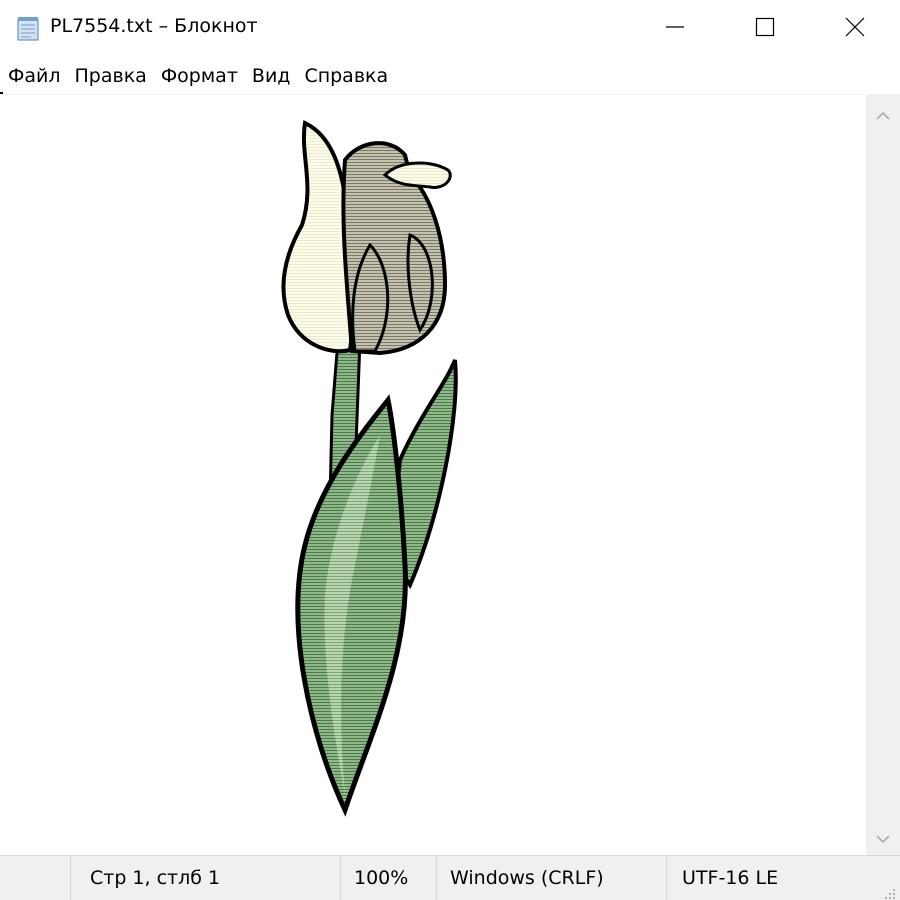 The image size is (900, 900). I want to click on status-line-ending: Windows (CRLF), so click(527, 878).